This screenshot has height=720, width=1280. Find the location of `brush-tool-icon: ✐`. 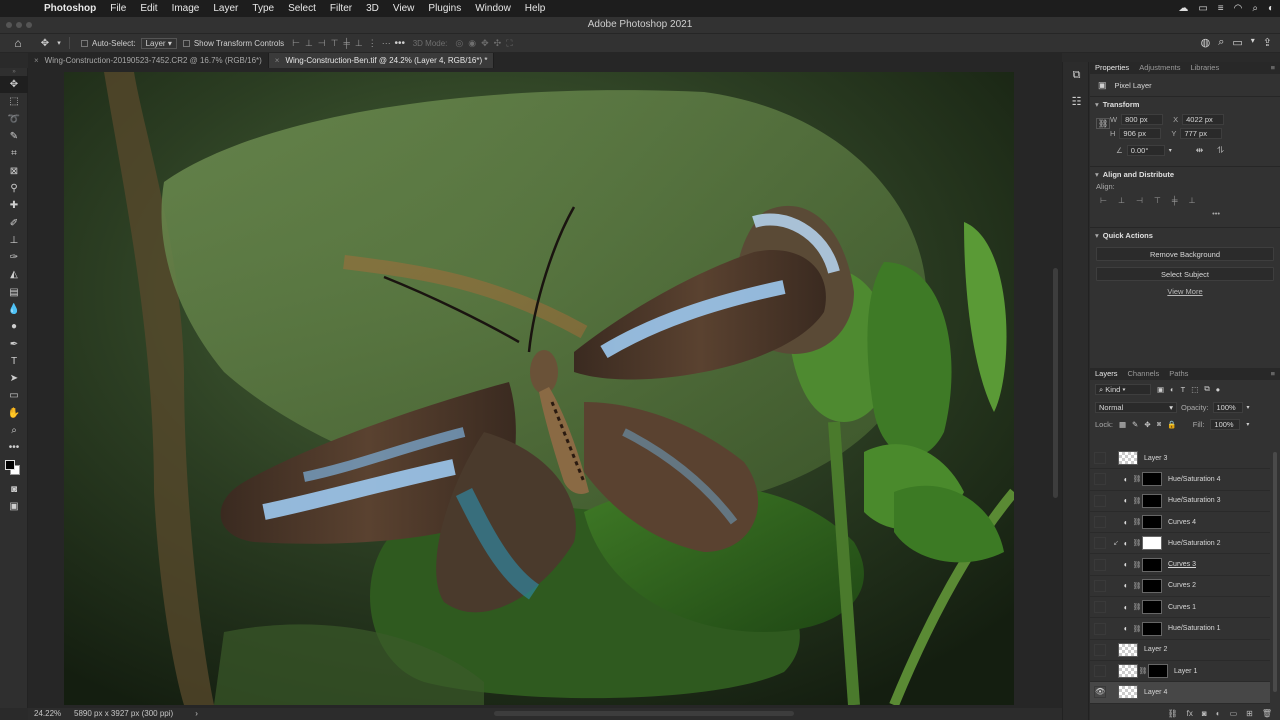

brush-tool-icon: ✐ is located at coordinates (14, 222).